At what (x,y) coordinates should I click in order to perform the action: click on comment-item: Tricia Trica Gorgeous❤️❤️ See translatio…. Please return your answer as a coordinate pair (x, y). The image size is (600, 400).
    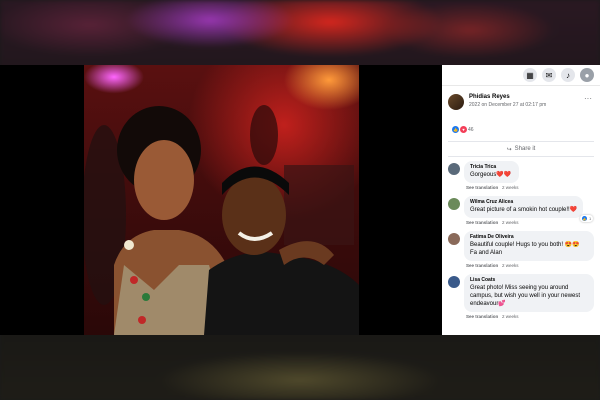
    Looking at the image, I should click on (521, 175).